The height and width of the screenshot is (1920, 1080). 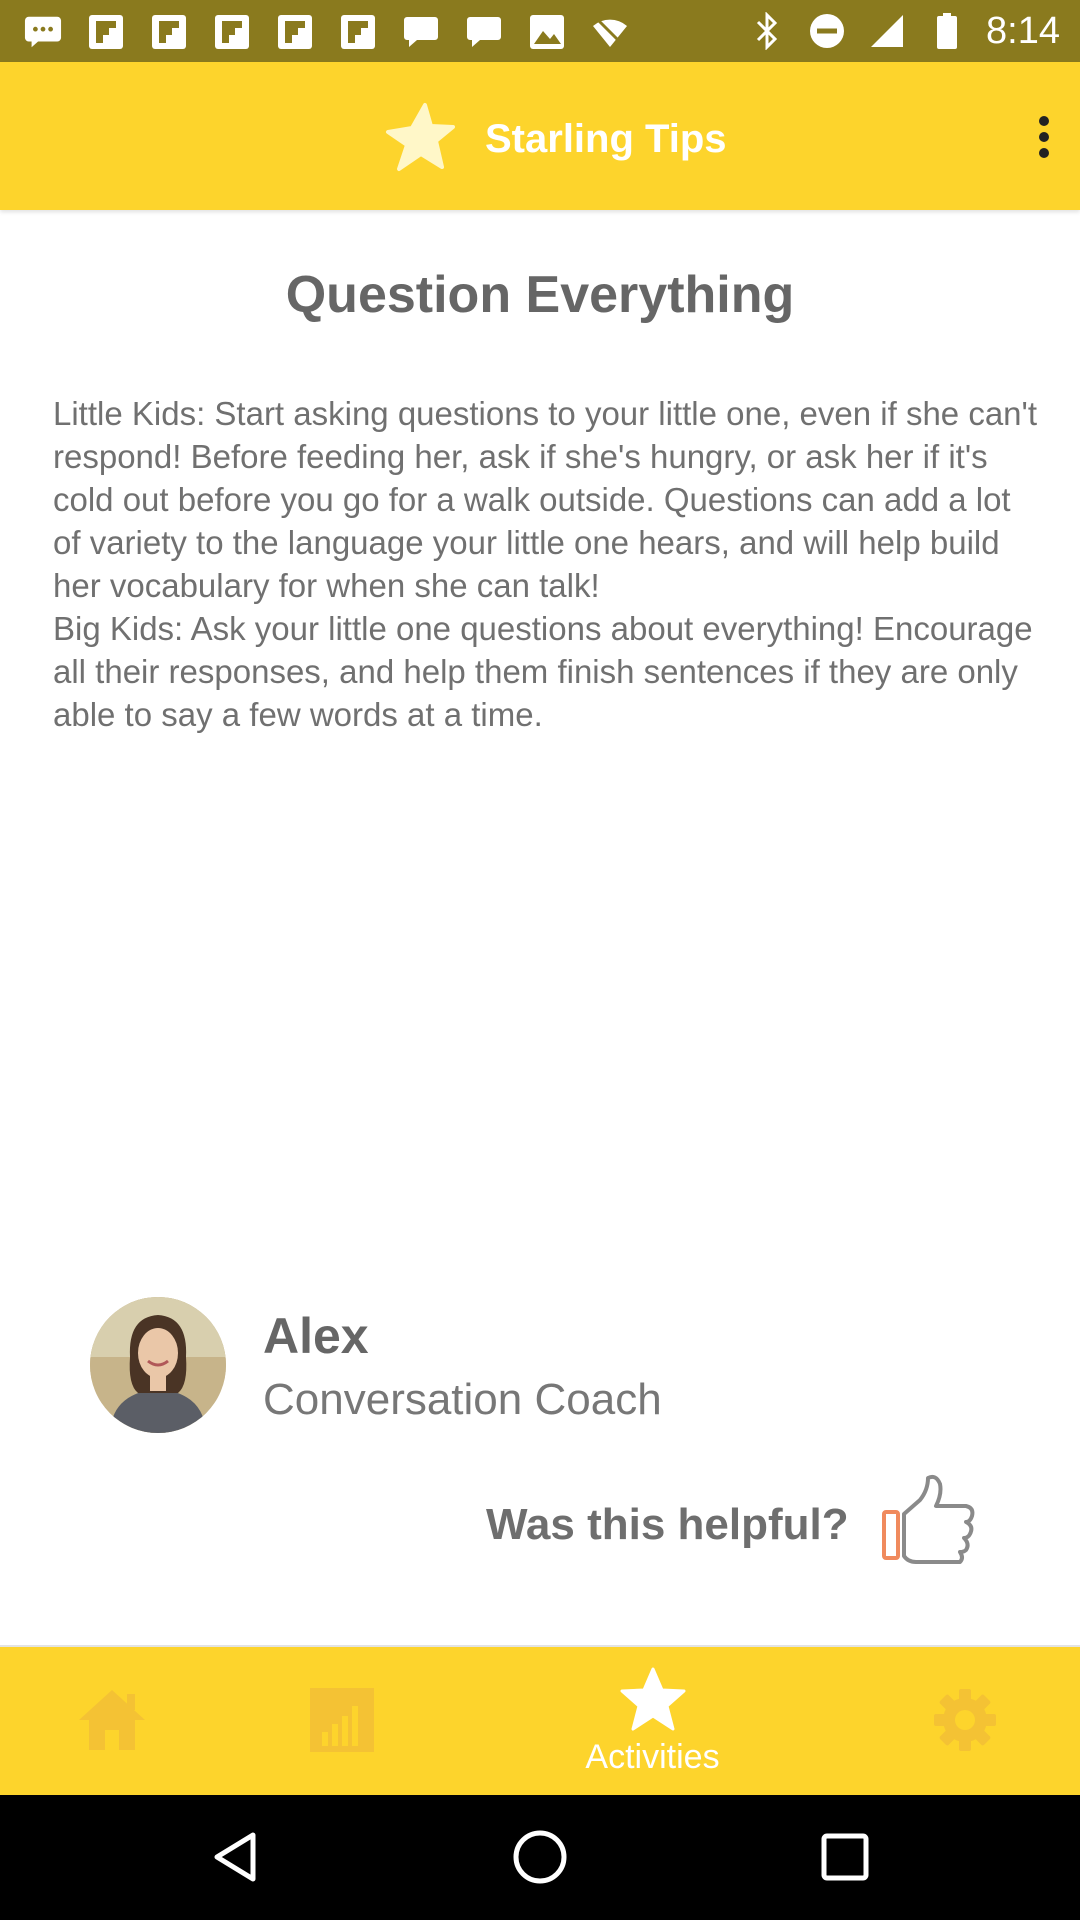 I want to click on nav-settings, so click(x=965, y=1722).